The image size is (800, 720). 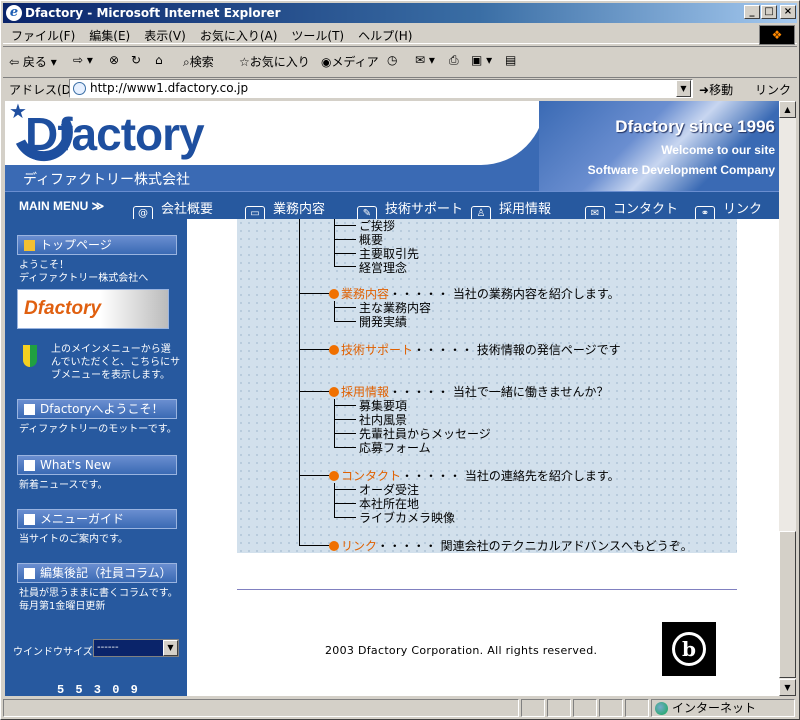 I want to click on search-icon: ⌕, so click(x=186, y=62).